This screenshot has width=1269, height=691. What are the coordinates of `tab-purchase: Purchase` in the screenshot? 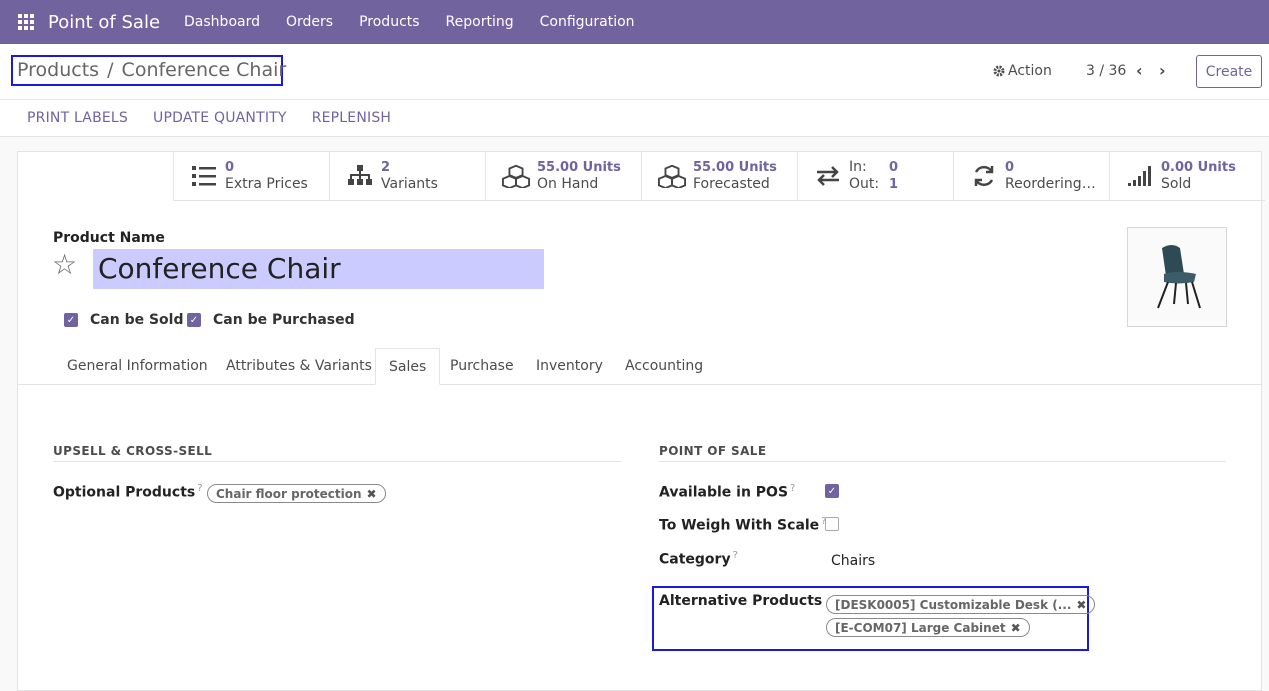 It's located at (482, 366).